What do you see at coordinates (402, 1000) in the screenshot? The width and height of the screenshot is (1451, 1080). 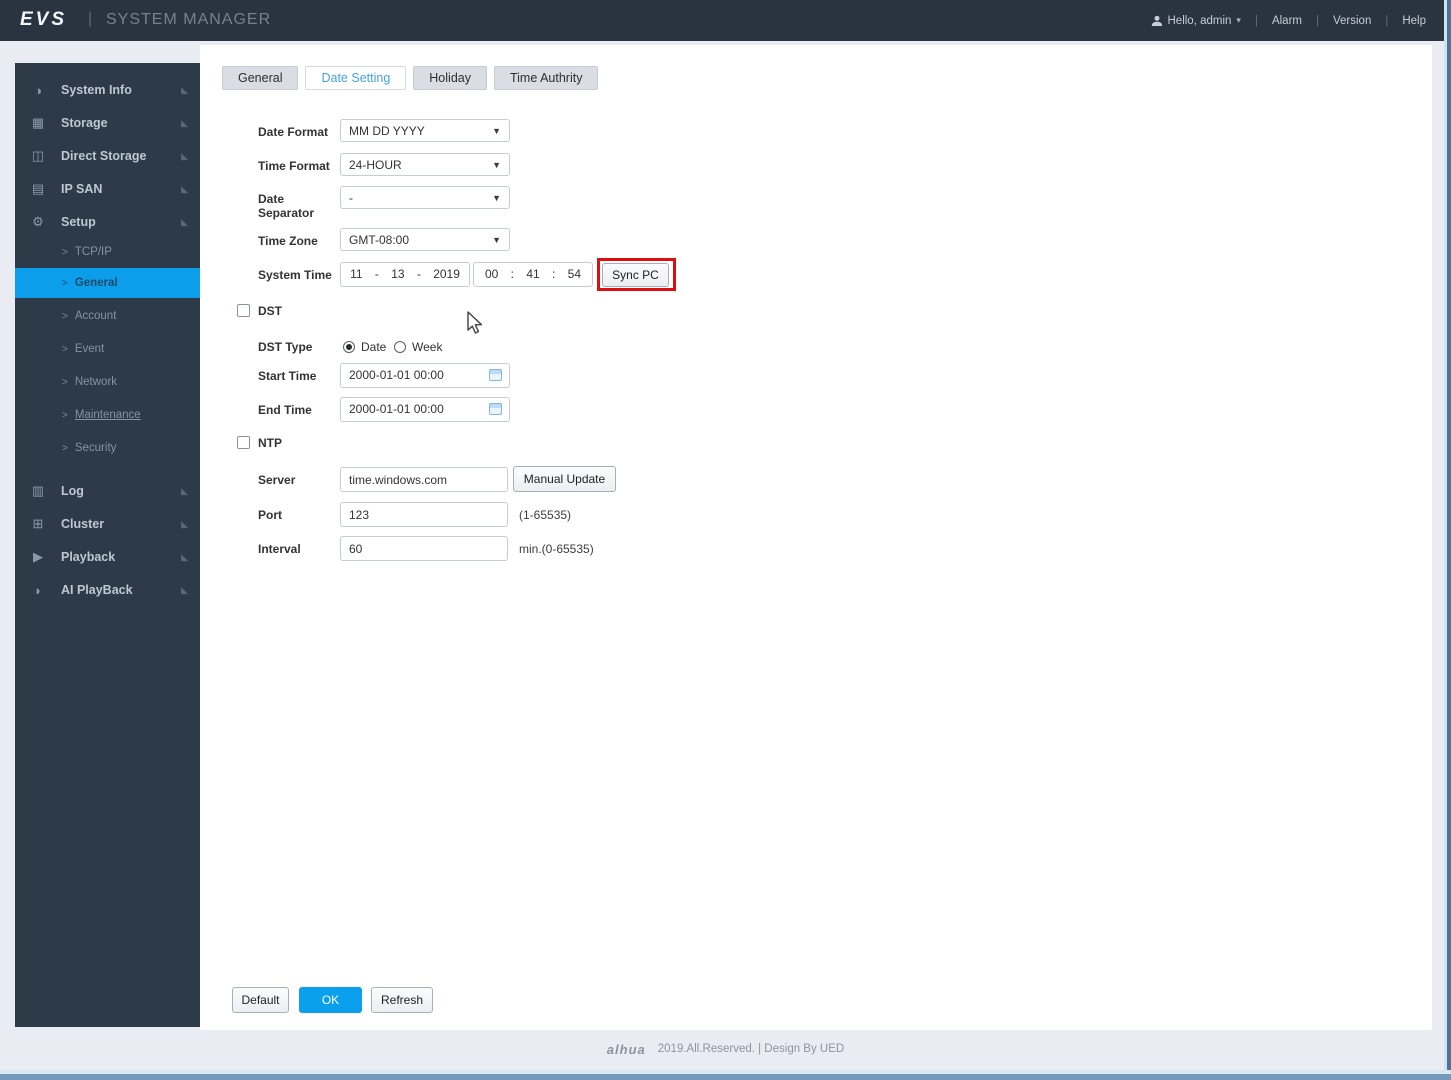 I see `refresh-button: Refresh` at bounding box center [402, 1000].